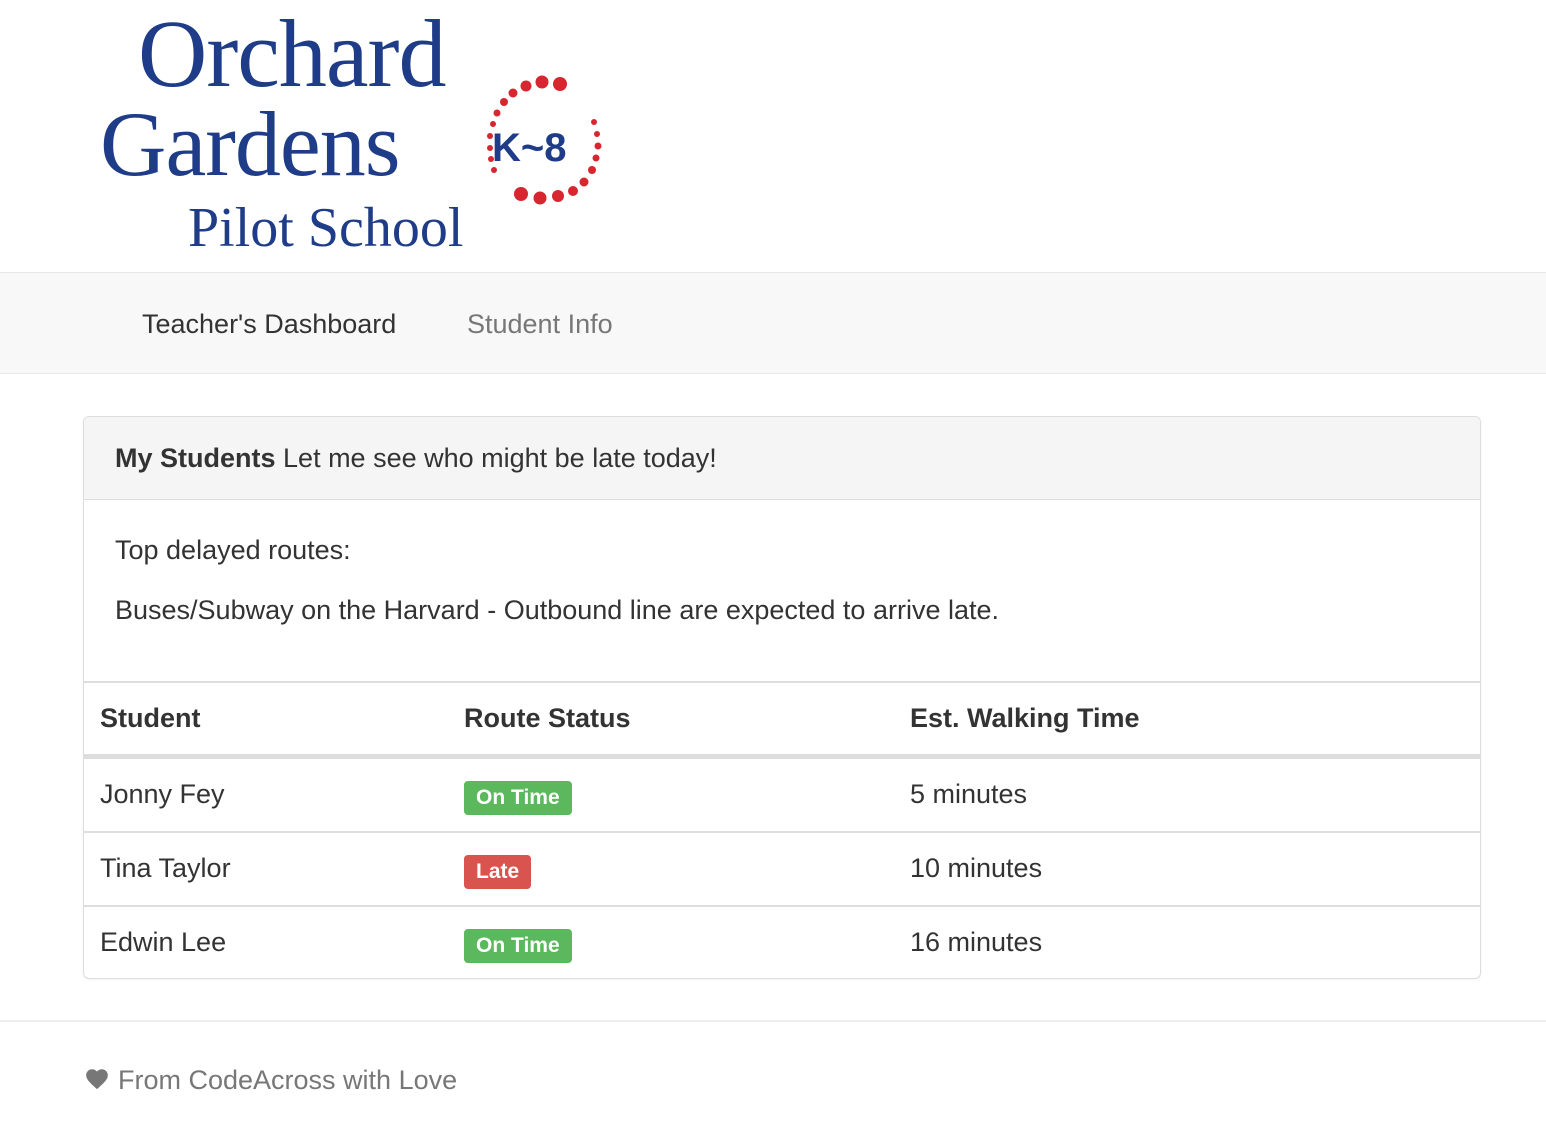 Image resolution: width=1546 pixels, height=1144 pixels. I want to click on student-name: Jonny Fey, so click(162, 794).